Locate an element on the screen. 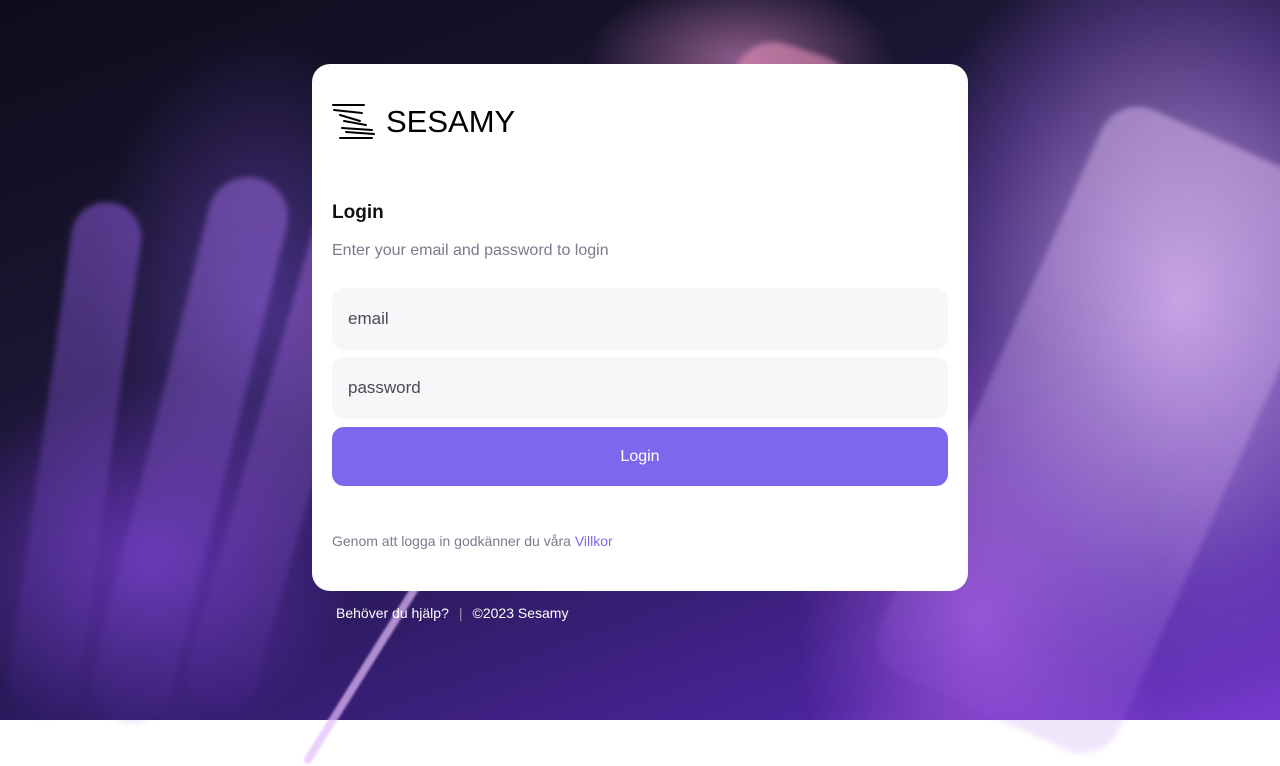  background-streak is located at coordinates (364, 670).